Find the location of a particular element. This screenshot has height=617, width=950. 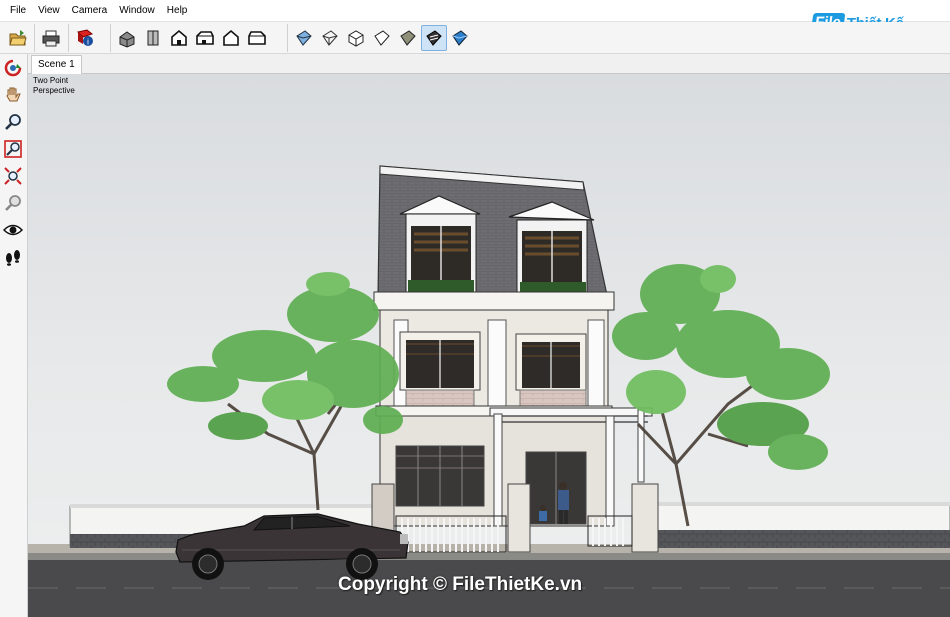

toolbar-group-info: i is located at coordinates (83, 38).